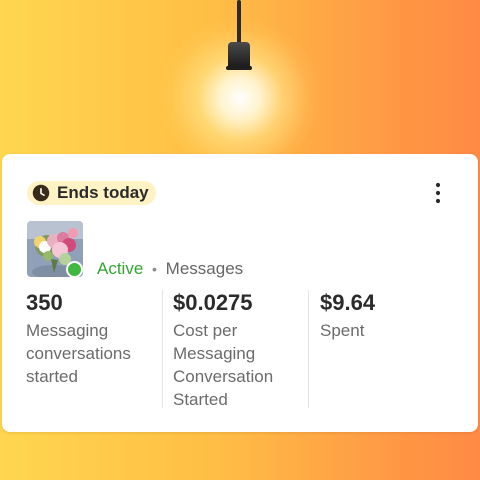  Describe the element at coordinates (348, 302) in the screenshot. I see `metric-value: $9.64` at that location.